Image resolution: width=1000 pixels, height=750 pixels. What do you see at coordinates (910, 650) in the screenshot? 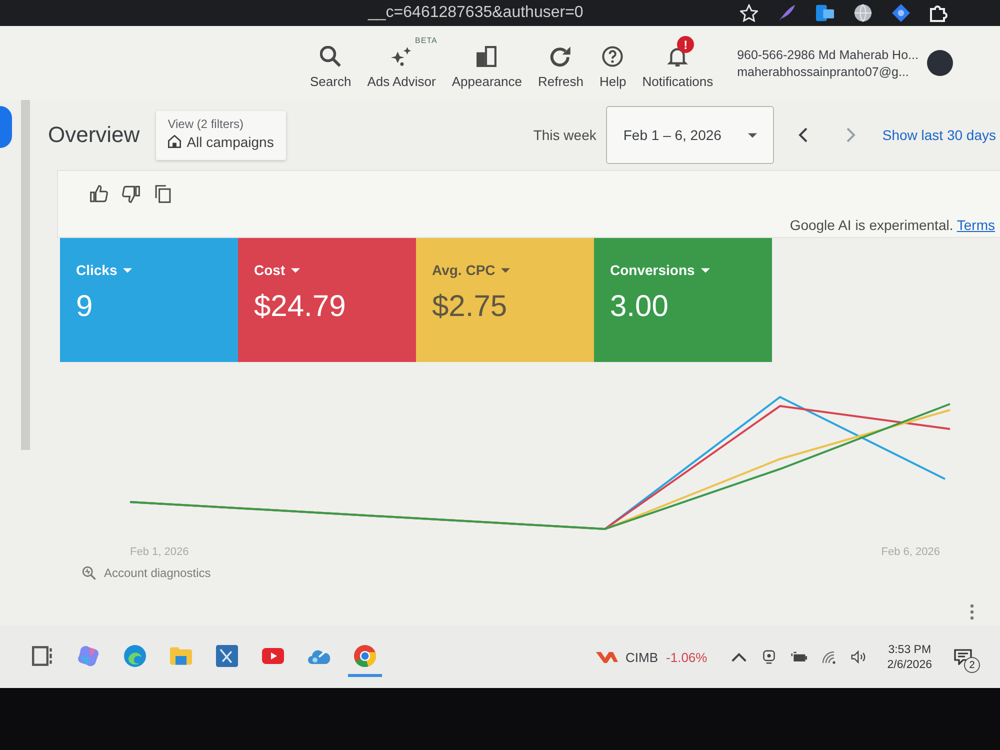
I see `clock-time: 3:53 PM` at bounding box center [910, 650].